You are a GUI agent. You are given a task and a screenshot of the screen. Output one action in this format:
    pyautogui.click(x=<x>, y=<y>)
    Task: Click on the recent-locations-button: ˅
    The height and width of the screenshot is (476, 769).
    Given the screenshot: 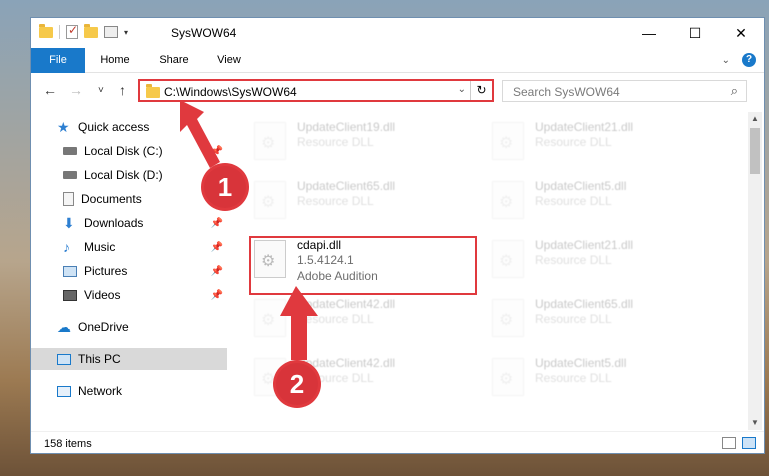 What is the action you would take?
    pyautogui.click(x=101, y=90)
    